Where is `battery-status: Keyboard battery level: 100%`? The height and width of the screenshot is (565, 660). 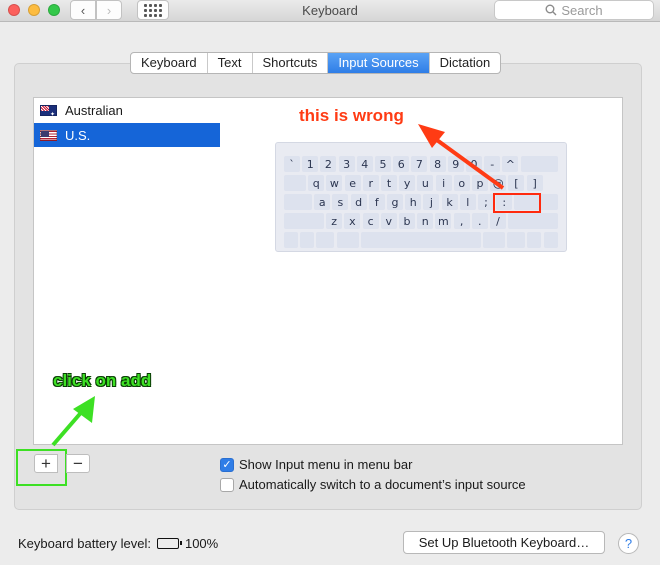 battery-status: Keyboard battery level: 100% is located at coordinates (118, 543).